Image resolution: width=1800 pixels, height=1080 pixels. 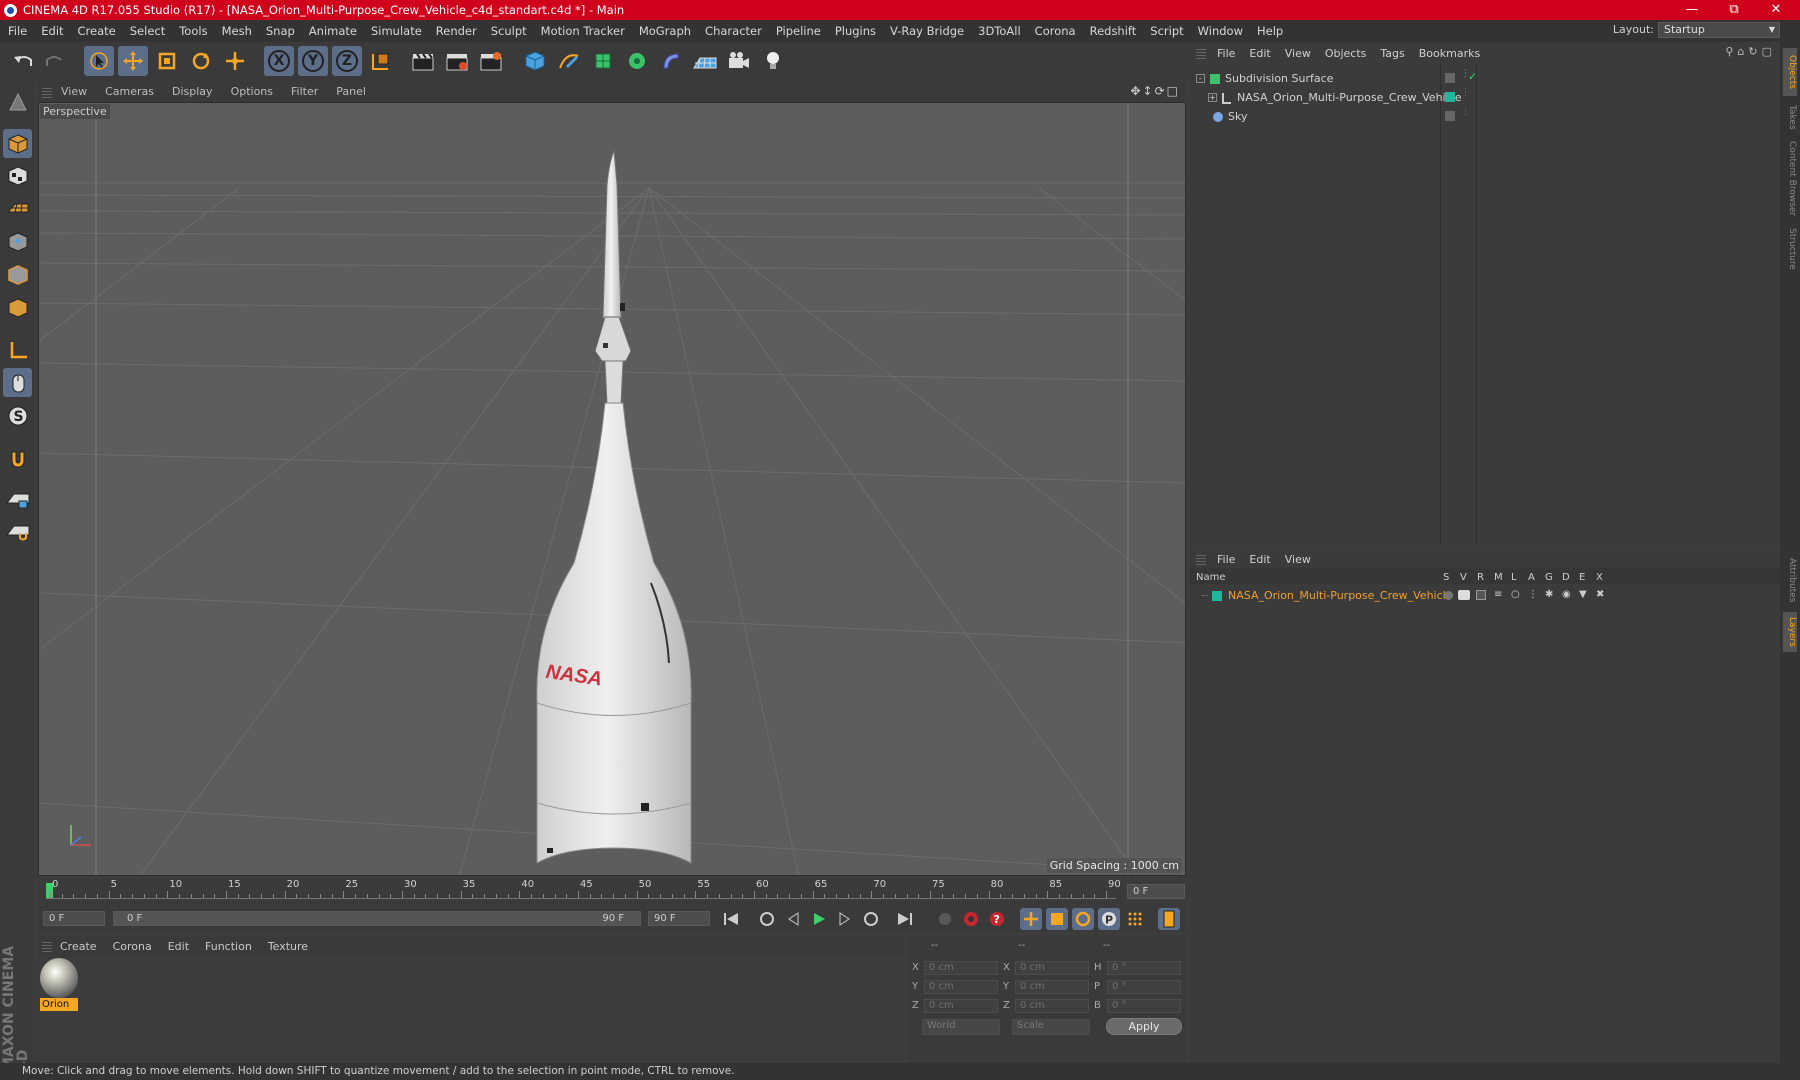 What do you see at coordinates (17, 415) in the screenshot?
I see `snap-toggle-button: S` at bounding box center [17, 415].